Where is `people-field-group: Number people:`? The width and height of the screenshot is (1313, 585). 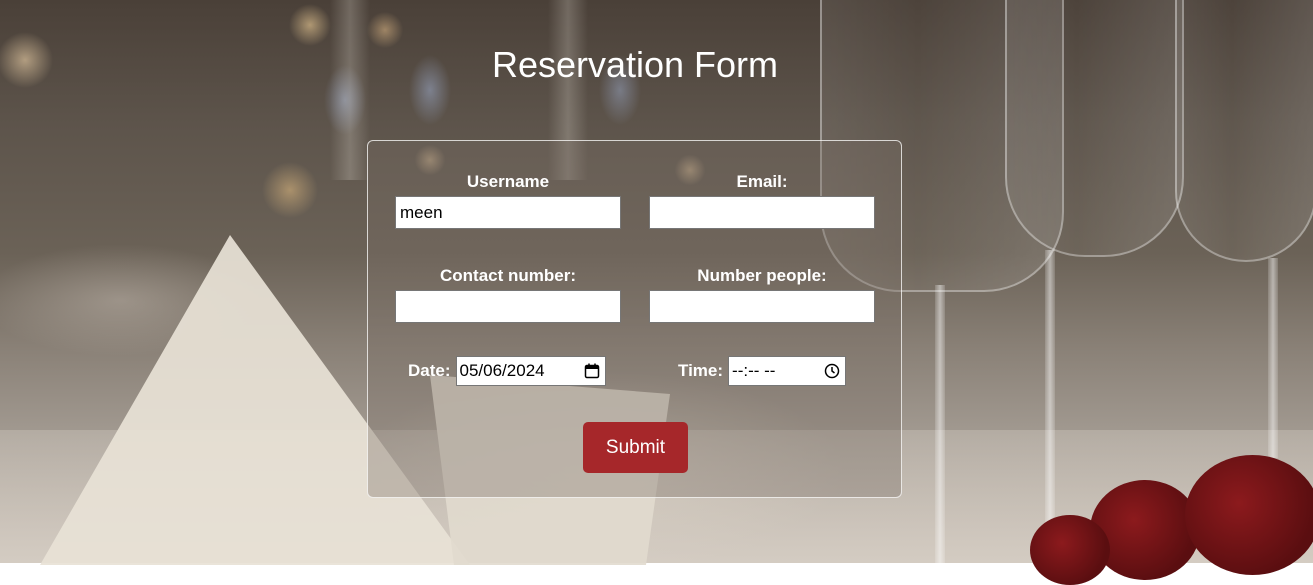
people-field-group: Number people: is located at coordinates (762, 294).